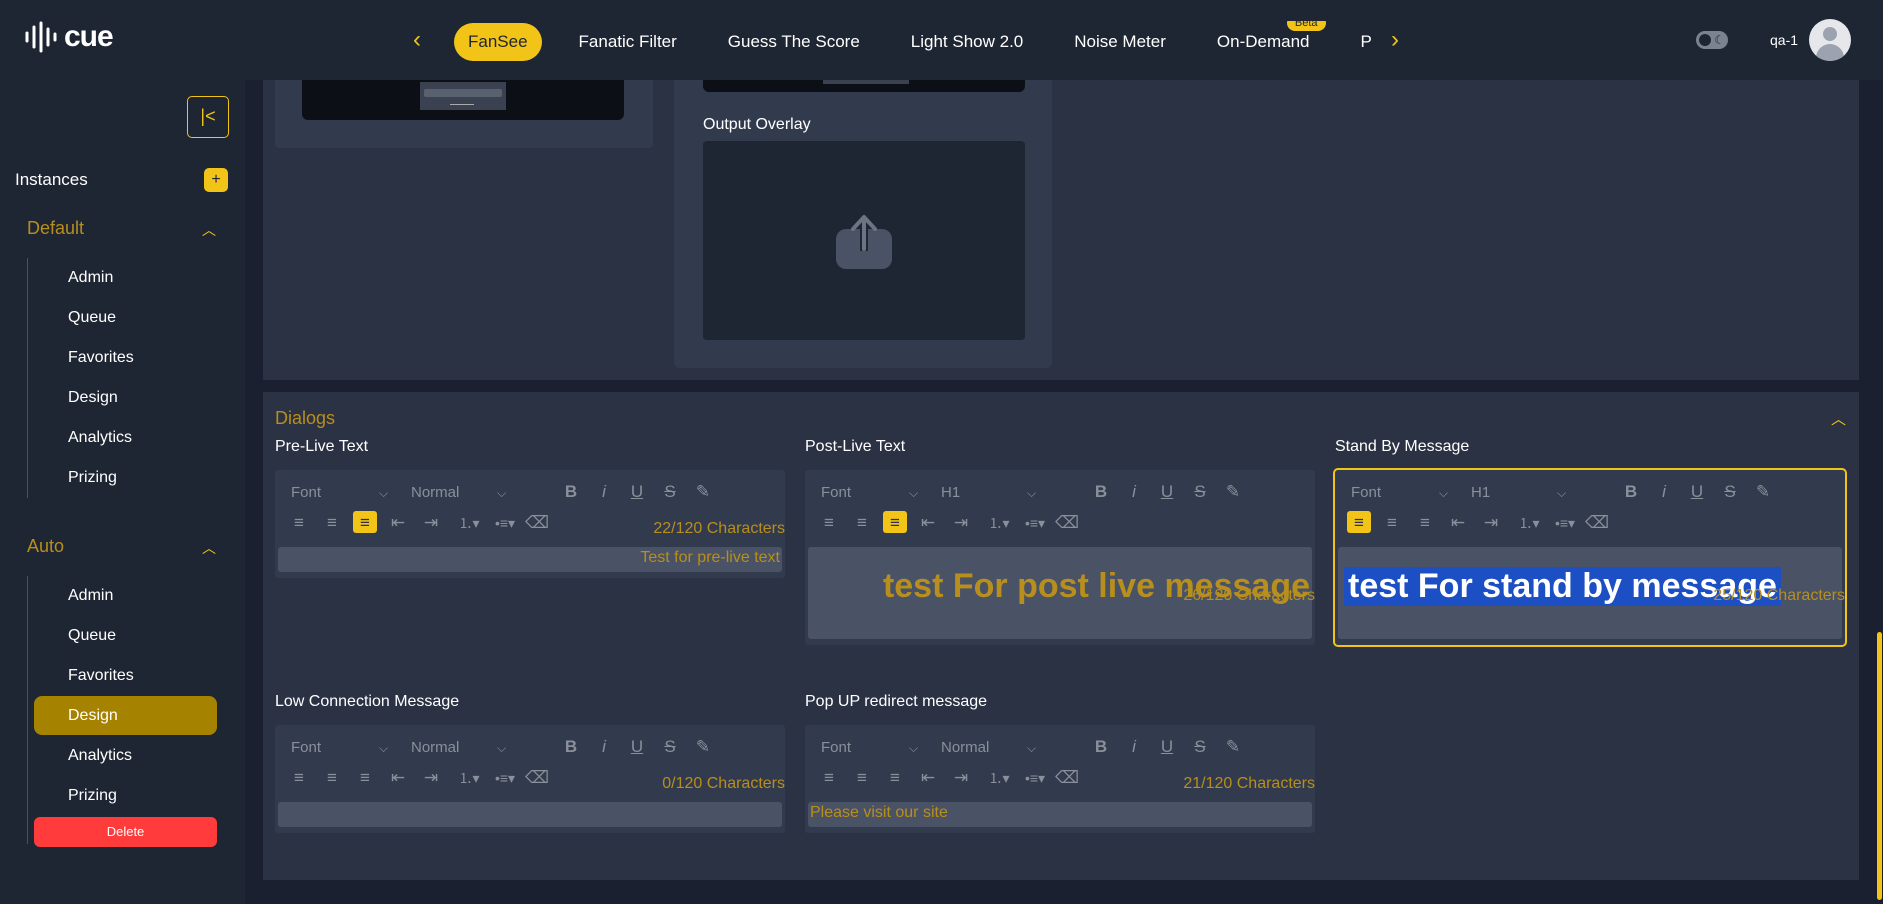 The width and height of the screenshot is (1883, 904). Describe the element at coordinates (864, 240) in the screenshot. I see `upload-dropzone` at that location.